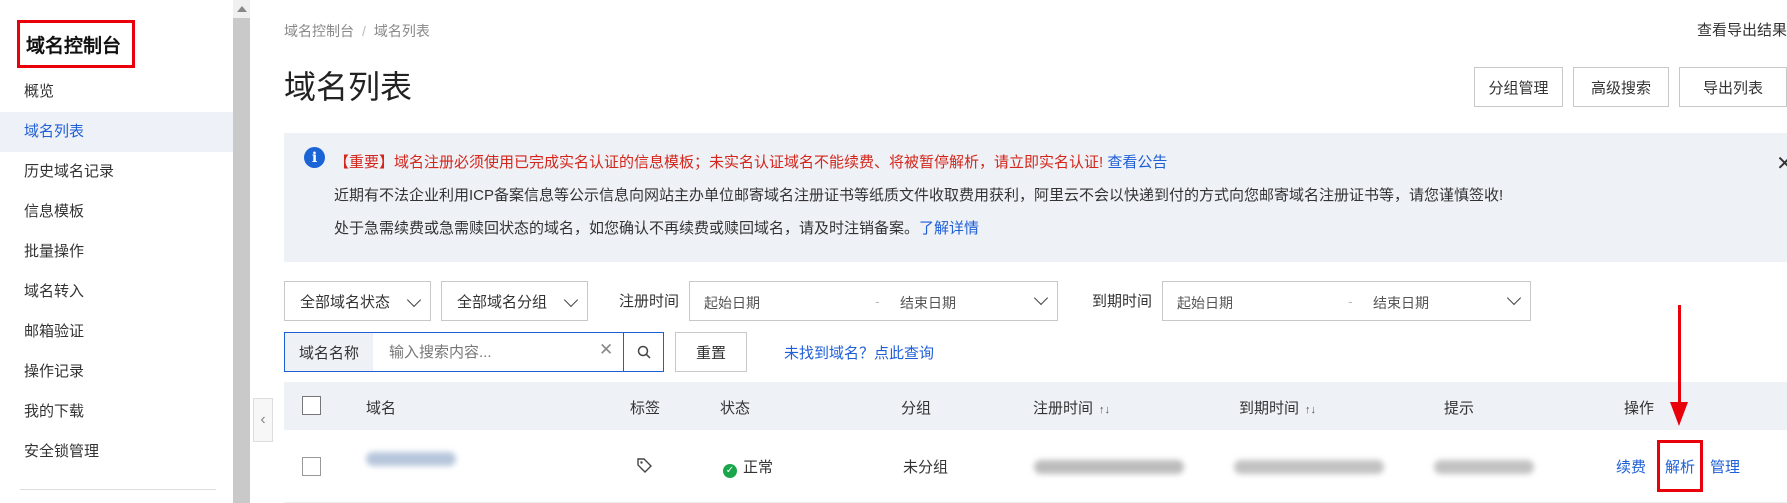  I want to click on breadcrumb-current: 域名列表, so click(401, 31).